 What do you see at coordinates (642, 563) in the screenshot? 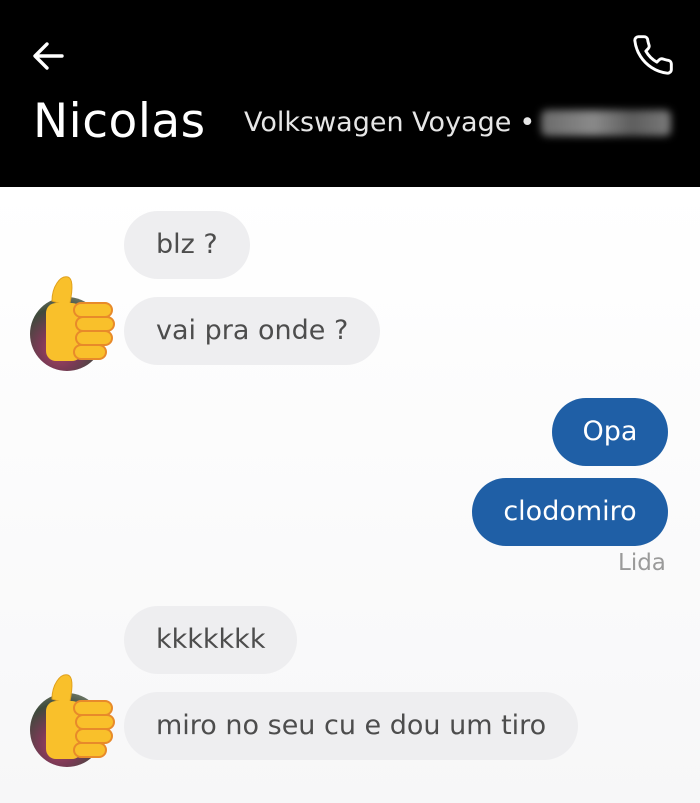
I see `read-receipt: Lida` at bounding box center [642, 563].